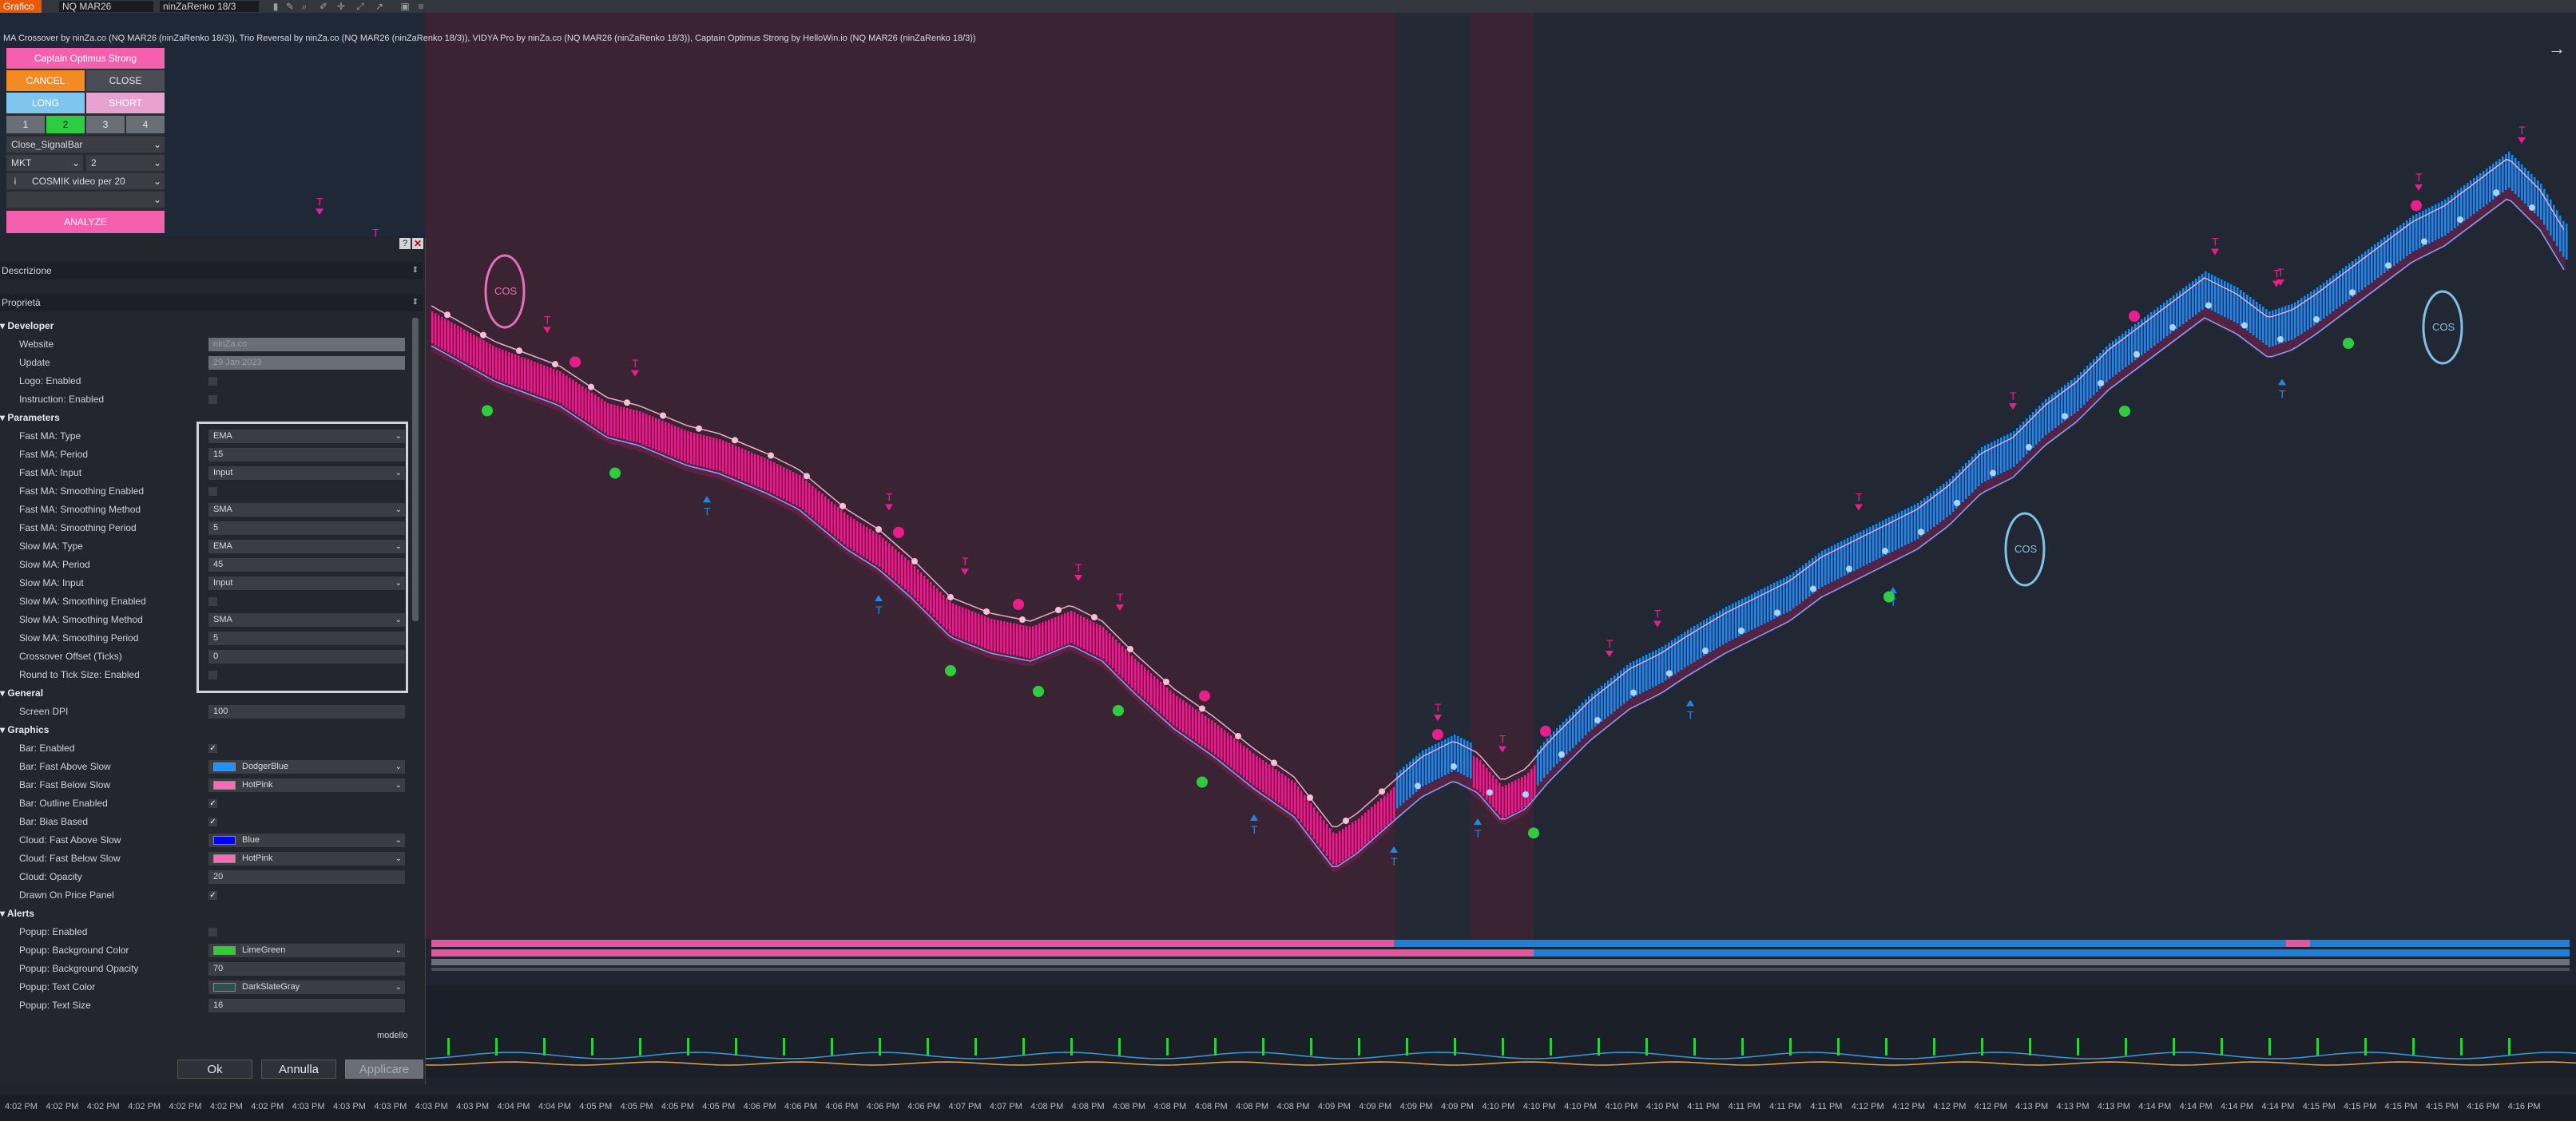 This screenshot has height=1121, width=2576. Describe the element at coordinates (306, 987) in the screenshot. I see `property-value: DarkSlateGray ⌄` at that location.